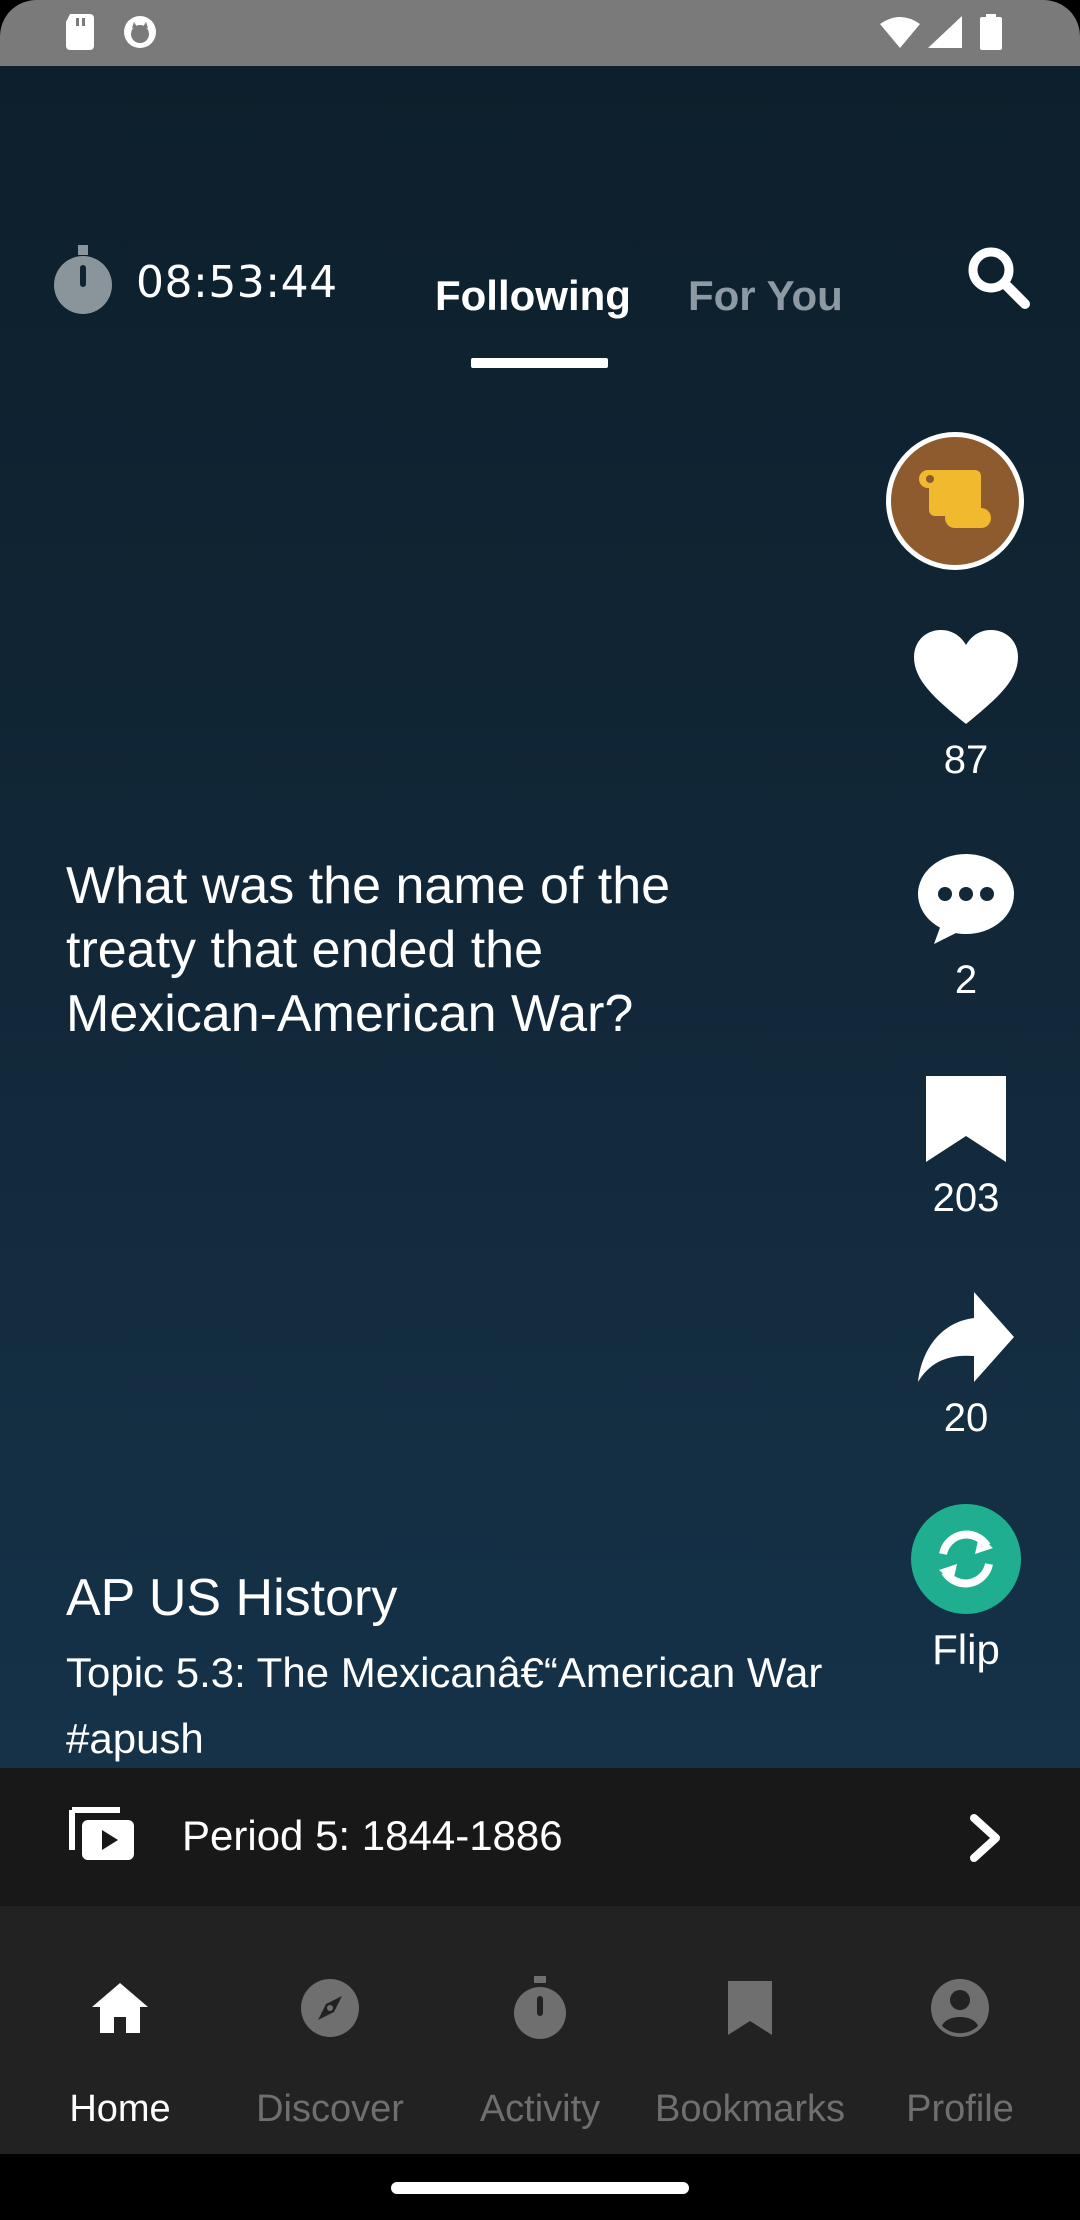  What do you see at coordinates (120, 2109) in the screenshot?
I see `nav-label-home: Home` at bounding box center [120, 2109].